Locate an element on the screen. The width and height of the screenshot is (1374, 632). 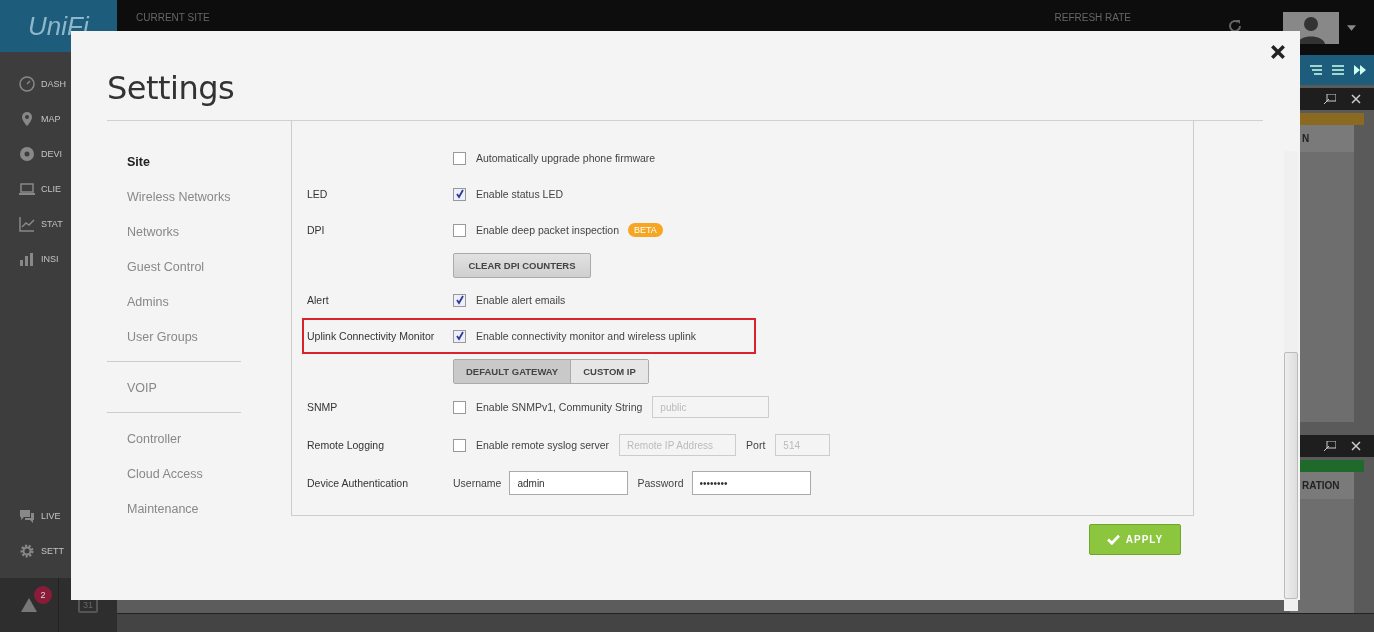
field-label: Port is located at coordinates (756, 445).